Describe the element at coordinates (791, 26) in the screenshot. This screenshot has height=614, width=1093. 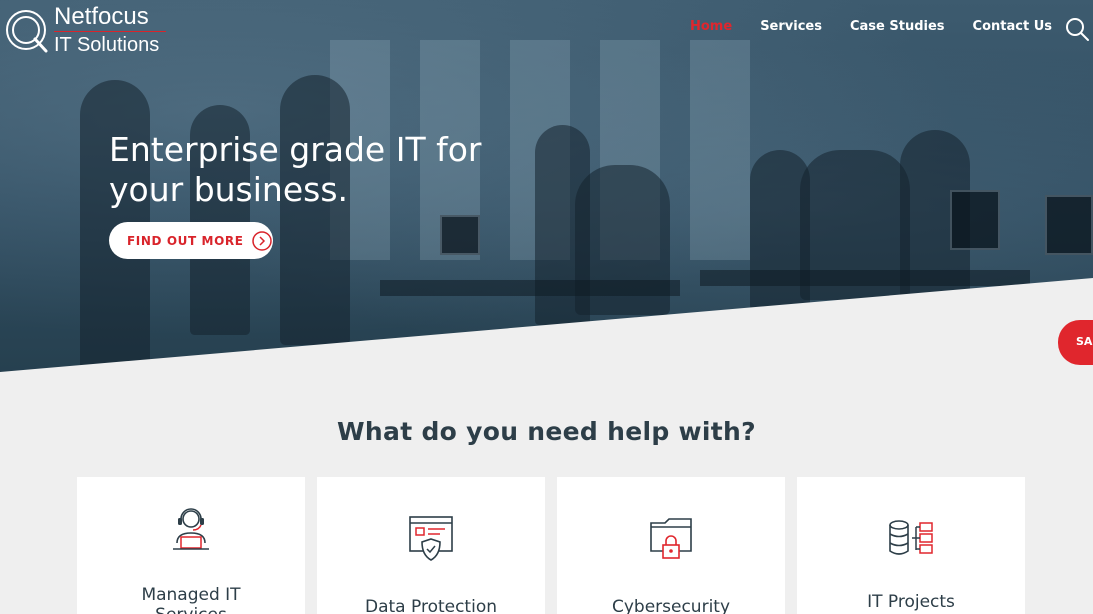
I see `nav-services: Services` at that location.